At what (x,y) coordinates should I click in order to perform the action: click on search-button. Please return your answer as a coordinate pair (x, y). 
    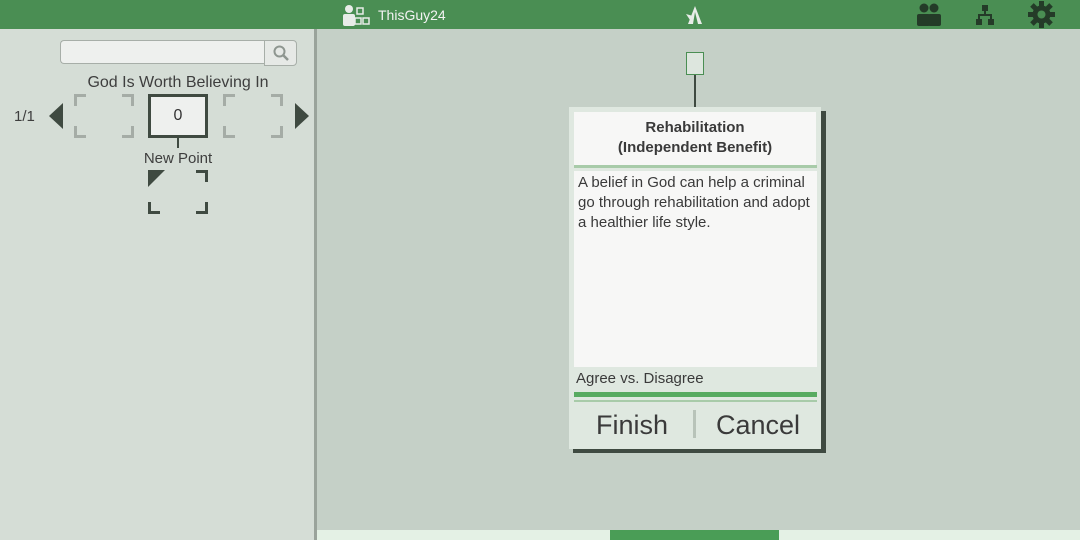
    Looking at the image, I should click on (280, 53).